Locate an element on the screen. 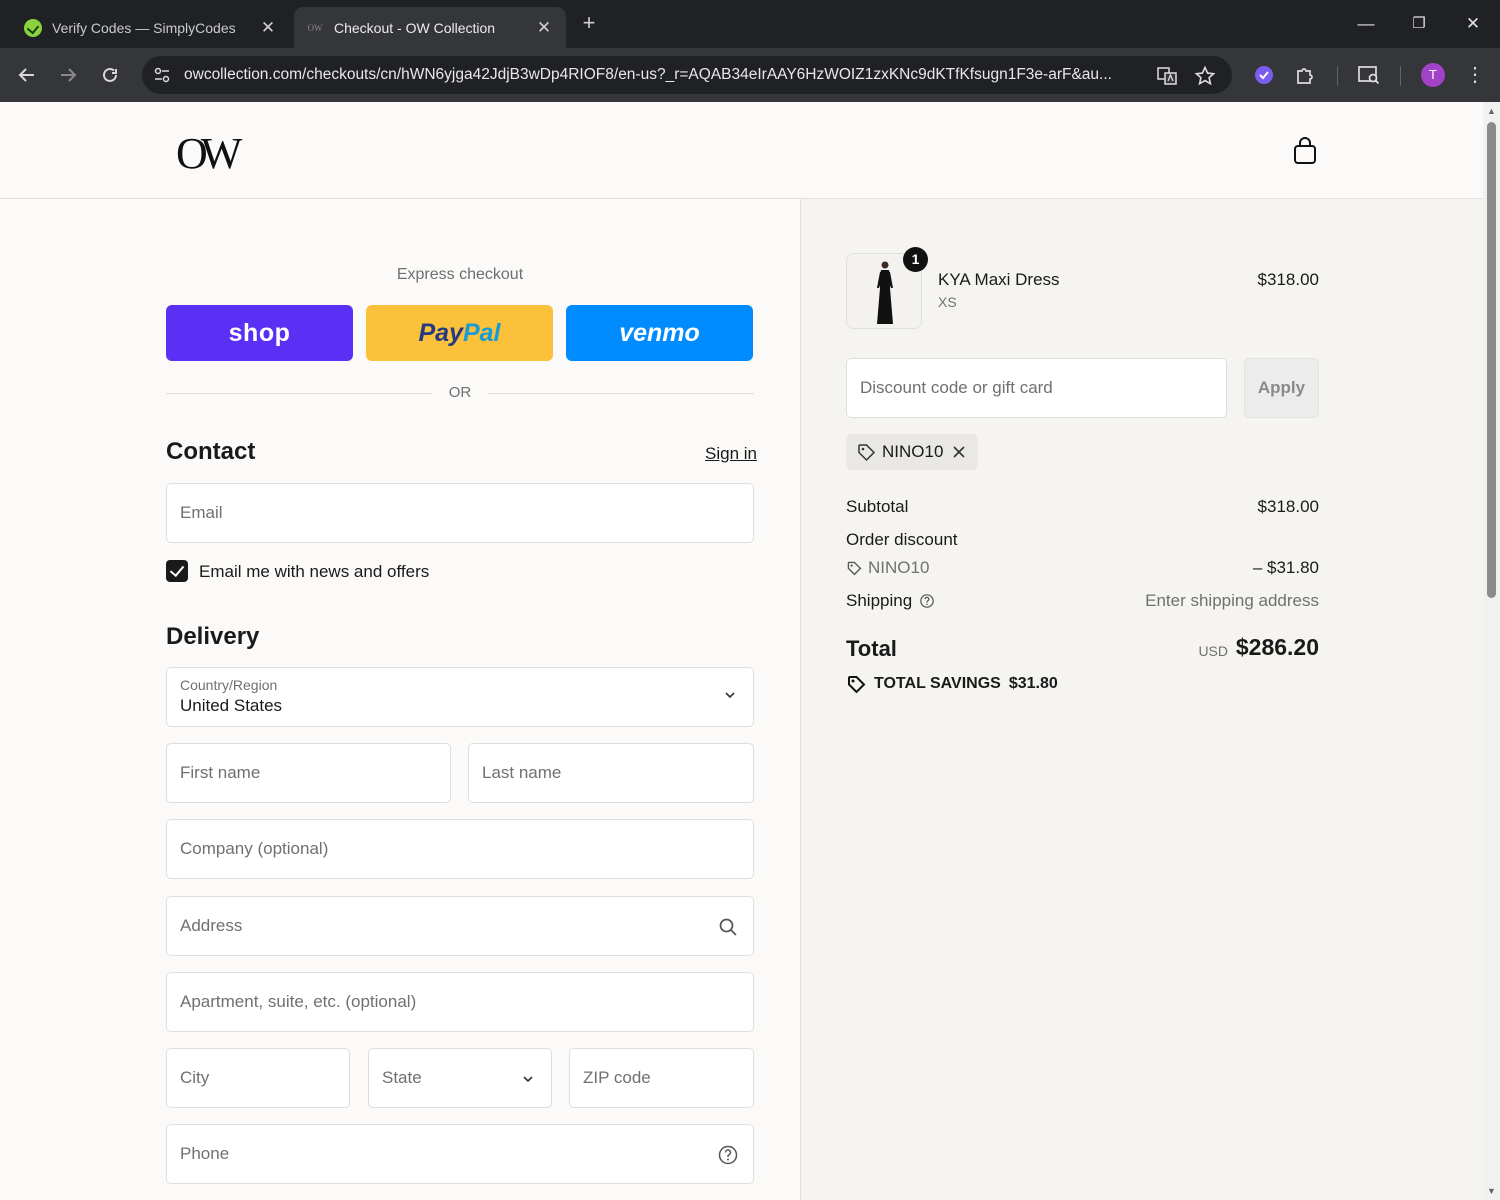  total-value: $286.20 is located at coordinates (1277, 647).